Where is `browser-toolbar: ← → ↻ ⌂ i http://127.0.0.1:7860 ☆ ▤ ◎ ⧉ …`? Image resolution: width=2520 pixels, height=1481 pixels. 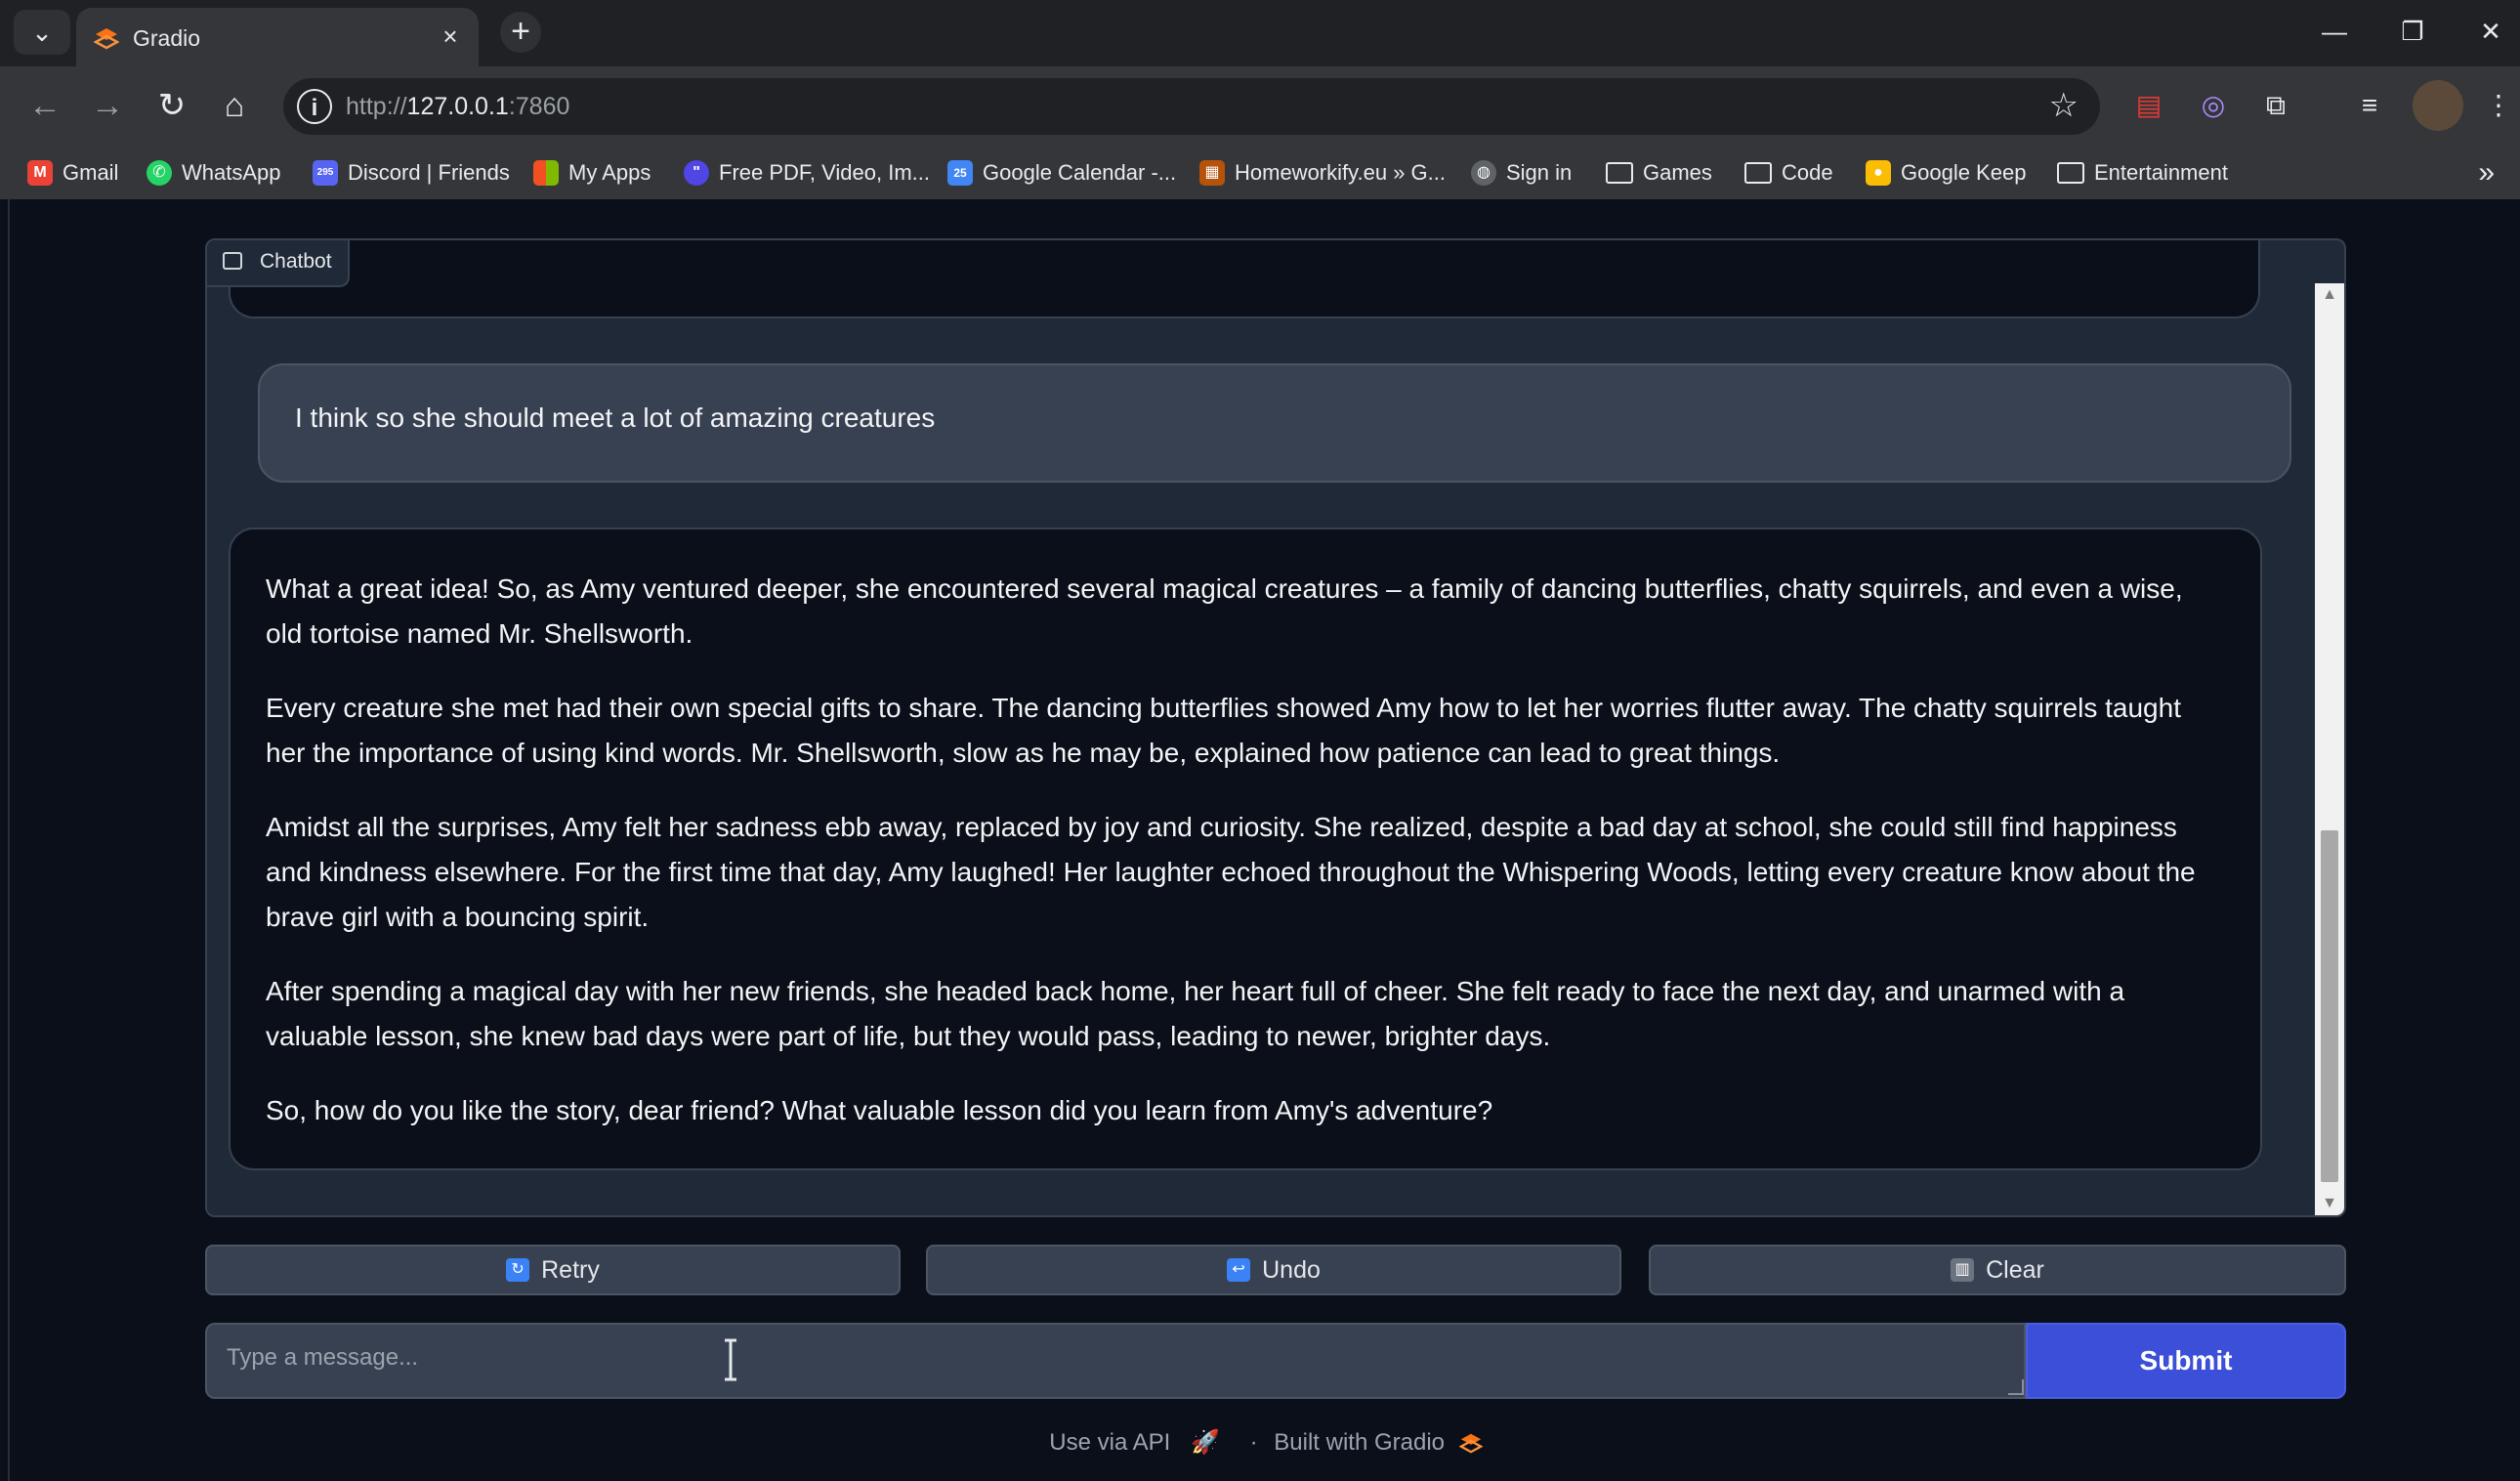
browser-toolbar: ← → ↻ ⌂ i http://127.0.0.1:7860 ☆ ▤ ◎ ⧉ … is located at coordinates (1260, 106).